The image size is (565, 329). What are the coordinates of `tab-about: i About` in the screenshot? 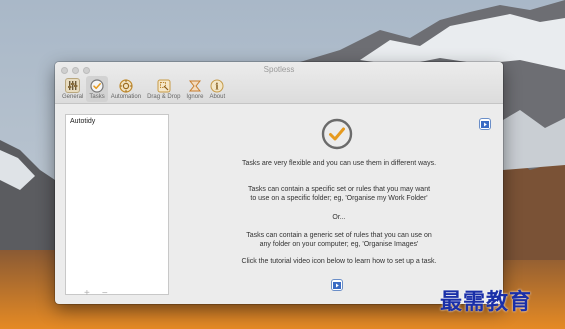 It's located at (217, 89).